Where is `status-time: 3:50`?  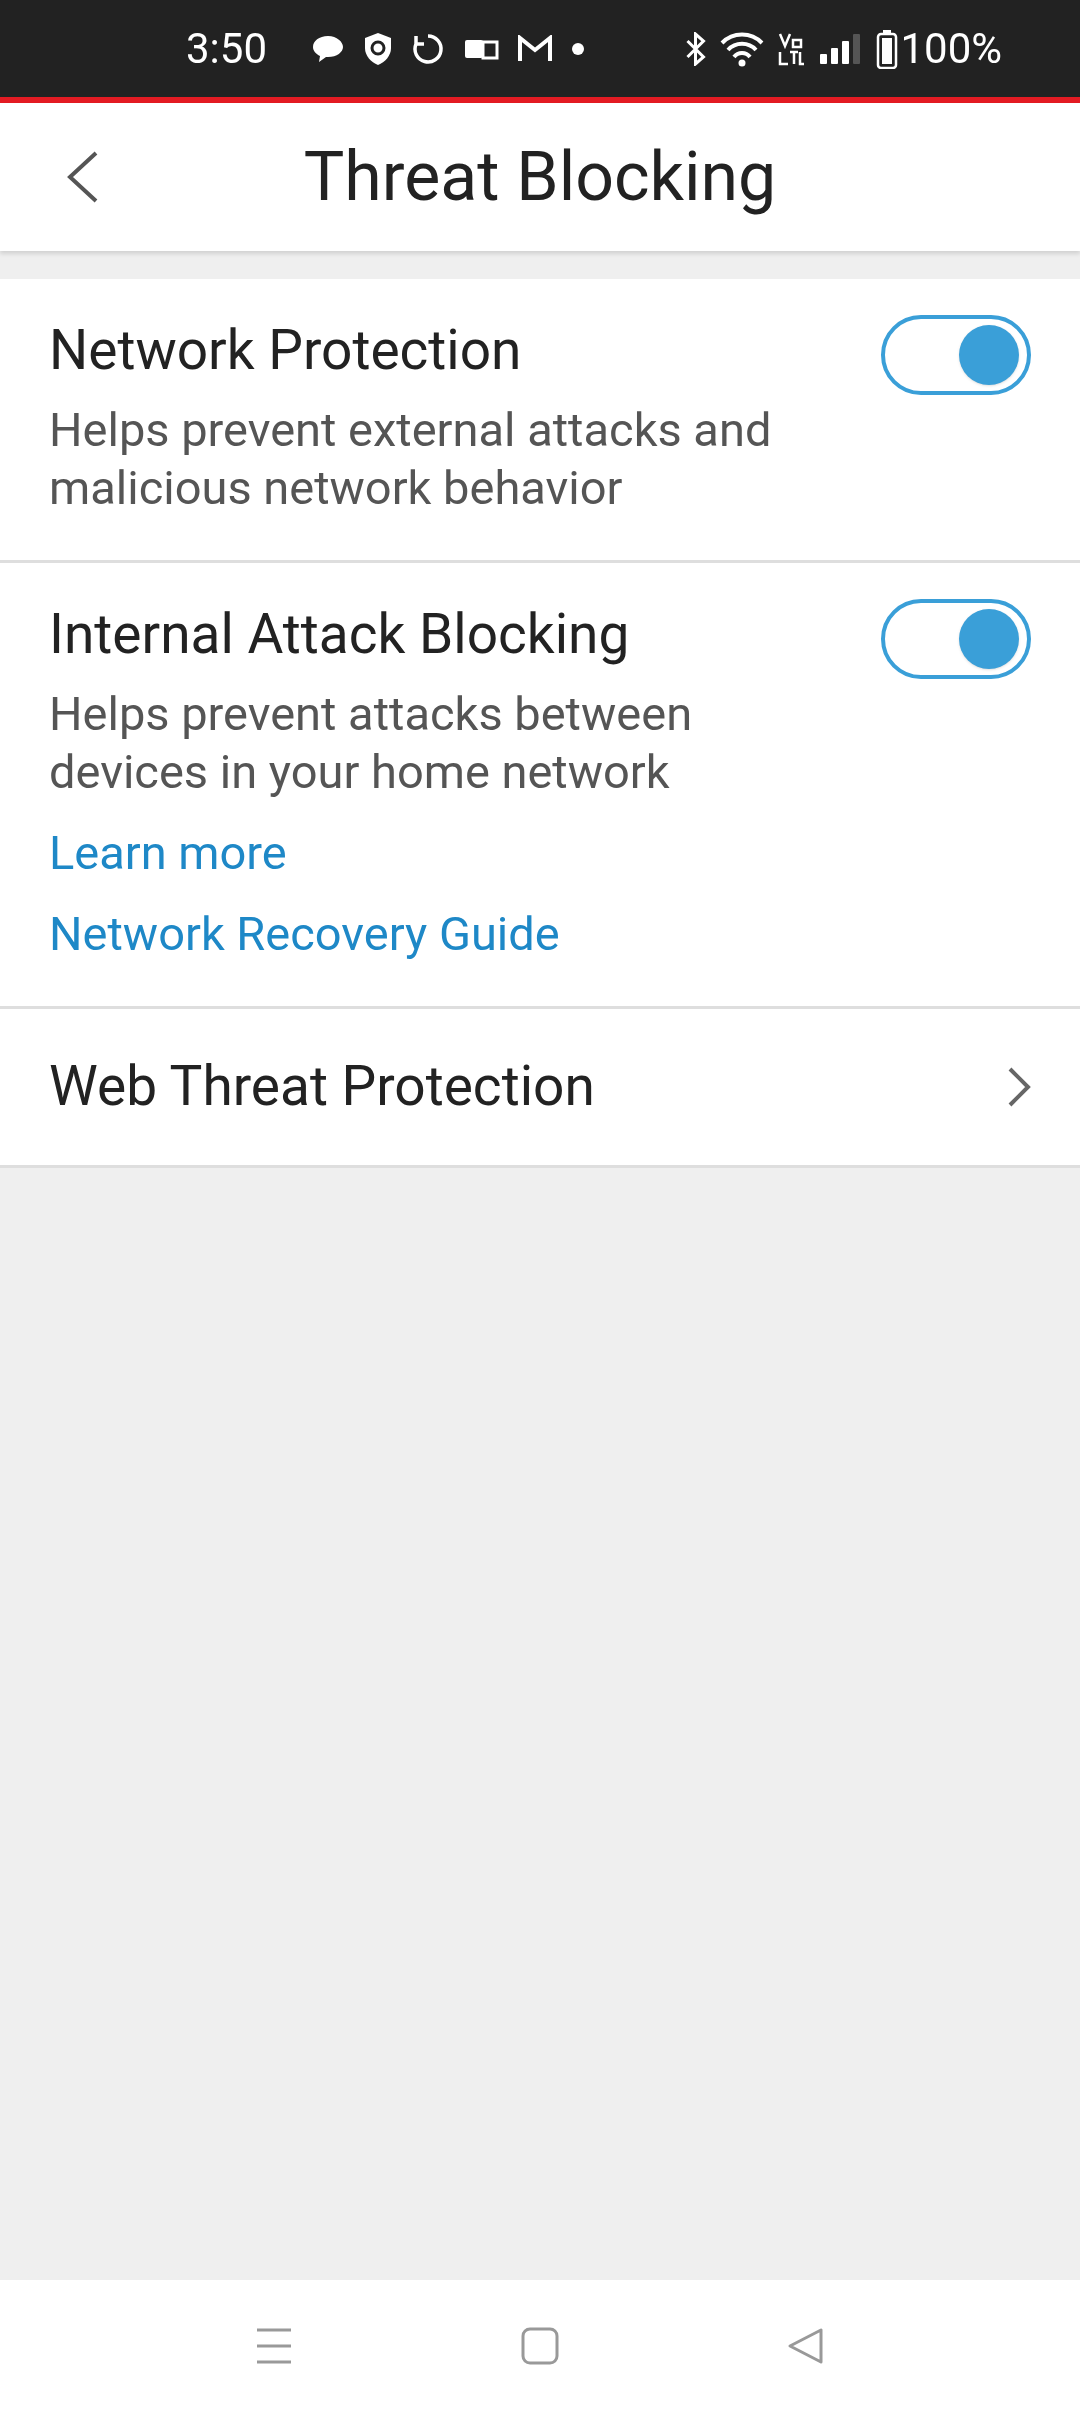
status-time: 3:50 is located at coordinates (226, 49).